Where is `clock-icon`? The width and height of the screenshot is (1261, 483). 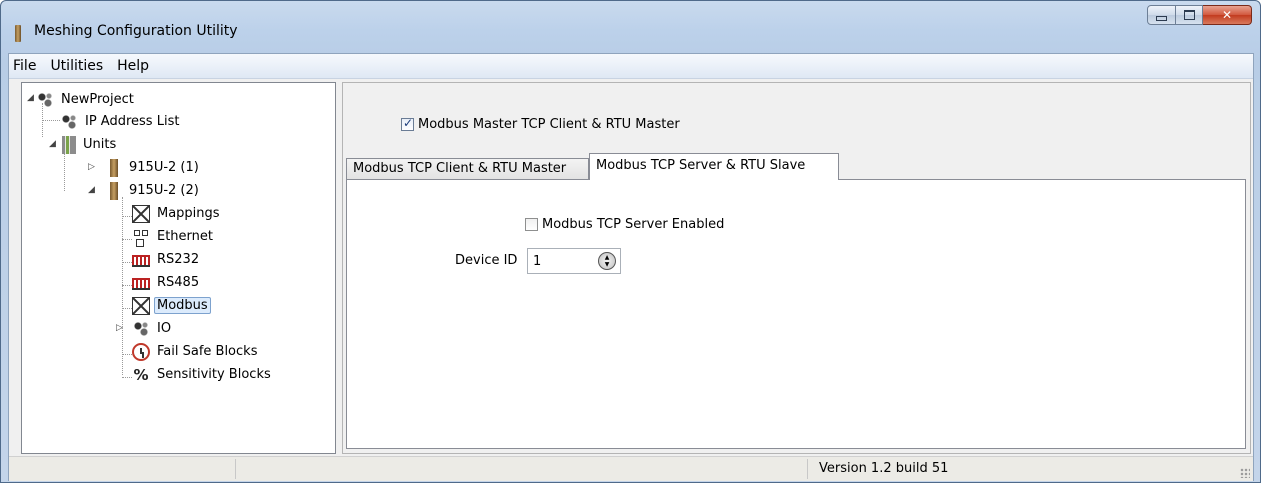
clock-icon is located at coordinates (141, 351).